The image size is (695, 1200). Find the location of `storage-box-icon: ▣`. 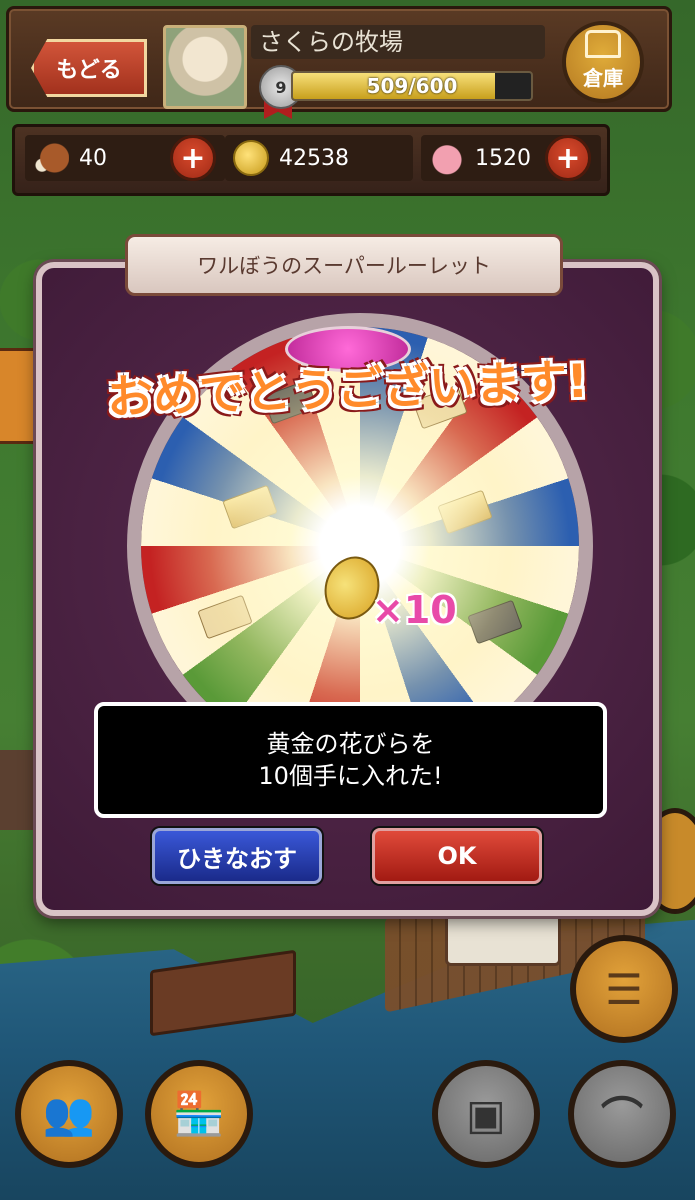

storage-box-icon: ▣ is located at coordinates (486, 1114).